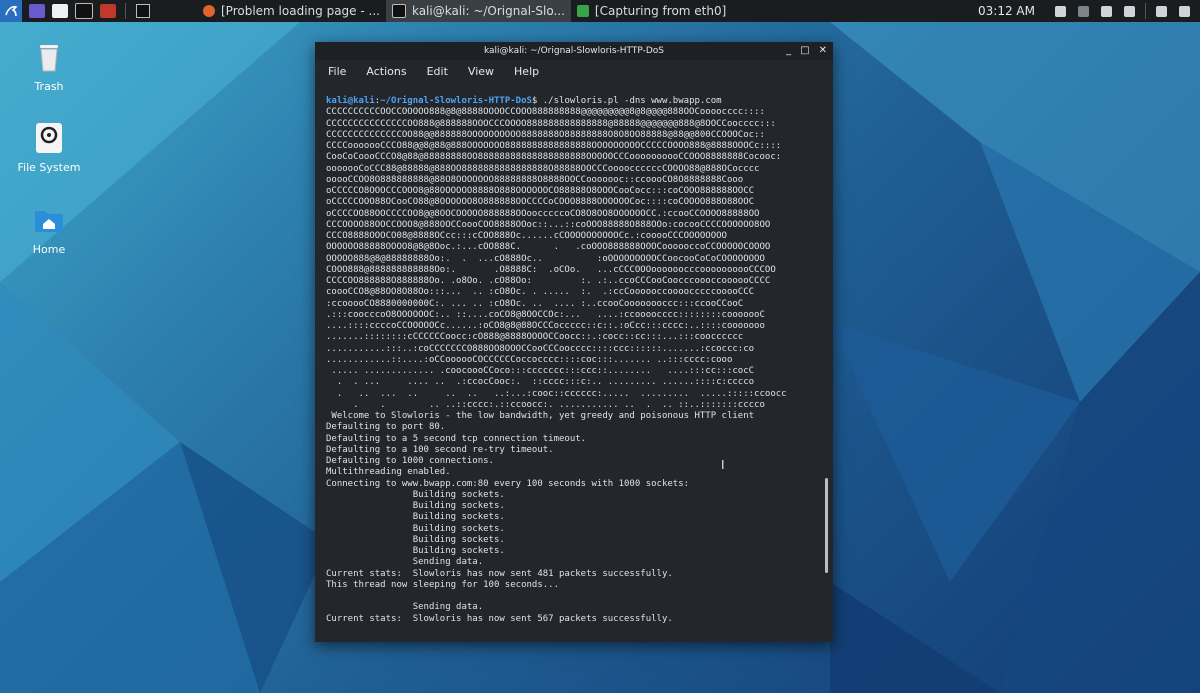  What do you see at coordinates (11, 11) in the screenshot?
I see `kali-menu-icon` at bounding box center [11, 11].